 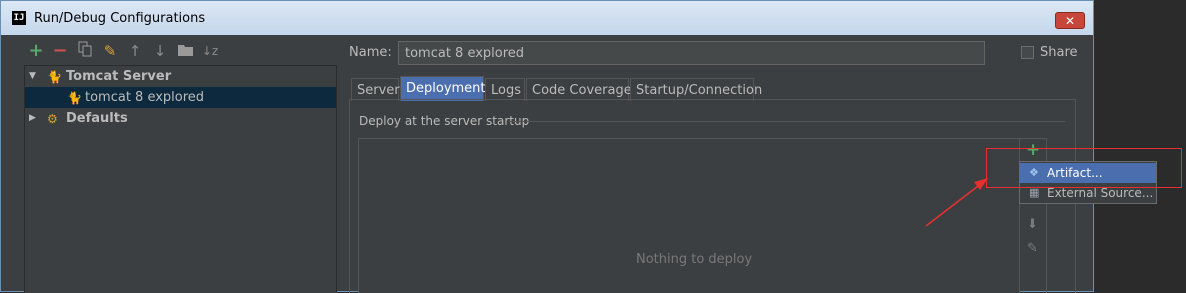 What do you see at coordinates (85, 51) in the screenshot?
I see `copy-icon` at bounding box center [85, 51].